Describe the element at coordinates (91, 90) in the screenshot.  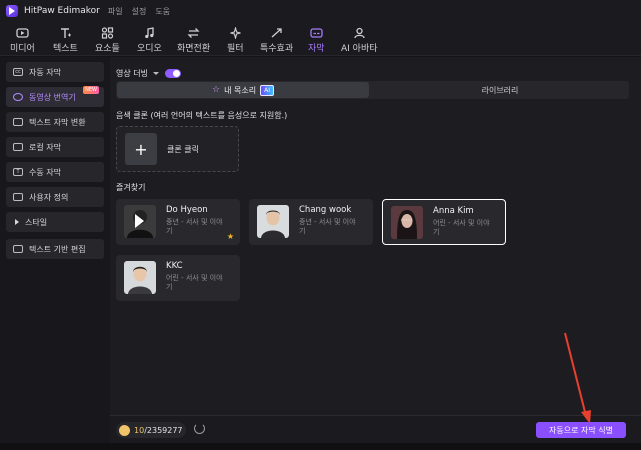
I see `new-badge: NEW` at that location.